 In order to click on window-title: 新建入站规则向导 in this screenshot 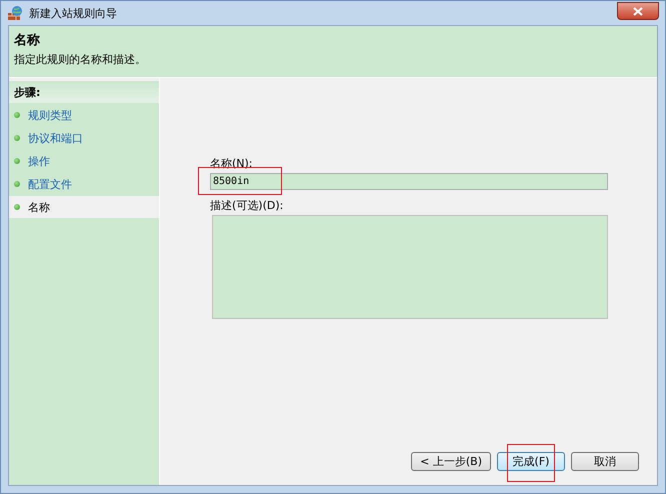, I will do `click(73, 13)`.